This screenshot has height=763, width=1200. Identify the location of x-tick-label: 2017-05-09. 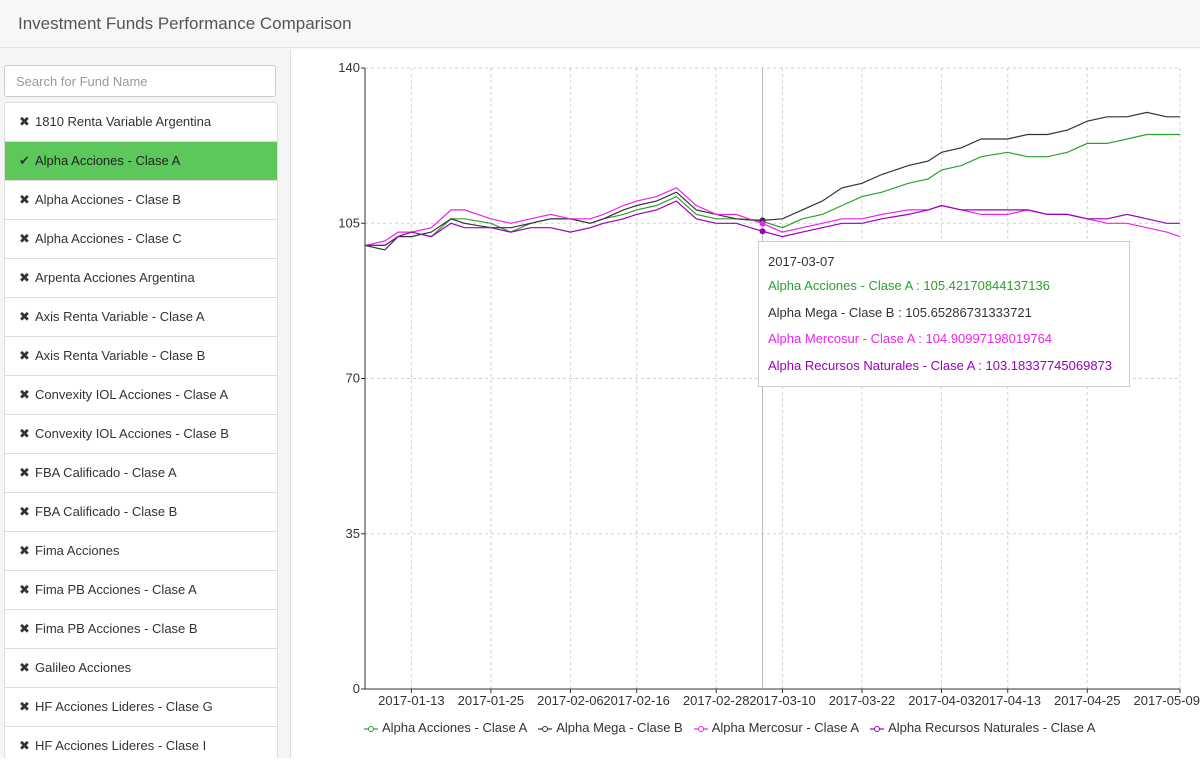
(1167, 700).